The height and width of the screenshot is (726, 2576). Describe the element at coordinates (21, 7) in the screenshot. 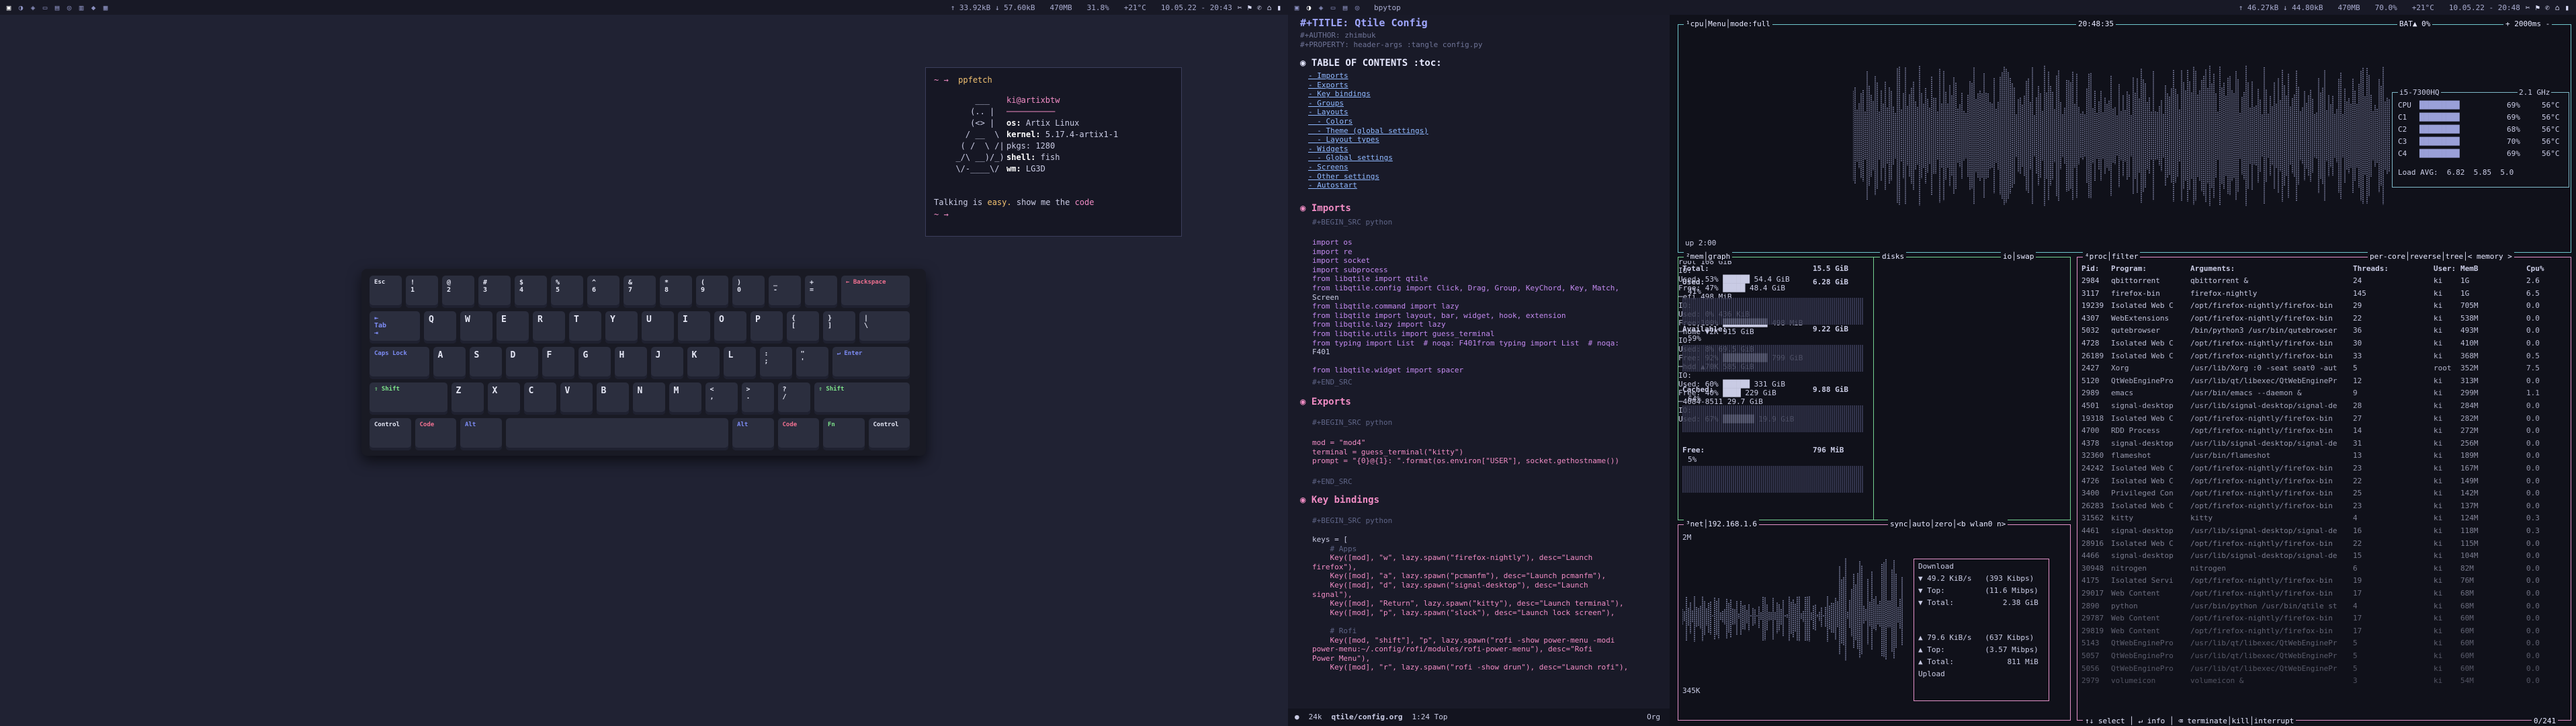

I see `group-2-icon: ◑` at that location.